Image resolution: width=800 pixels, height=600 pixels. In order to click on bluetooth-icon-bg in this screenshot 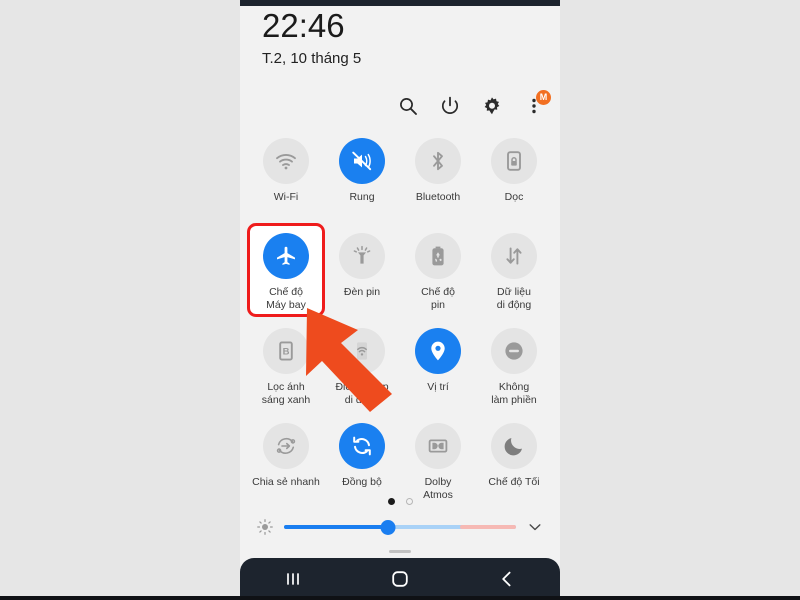, I will do `click(438, 161)`.